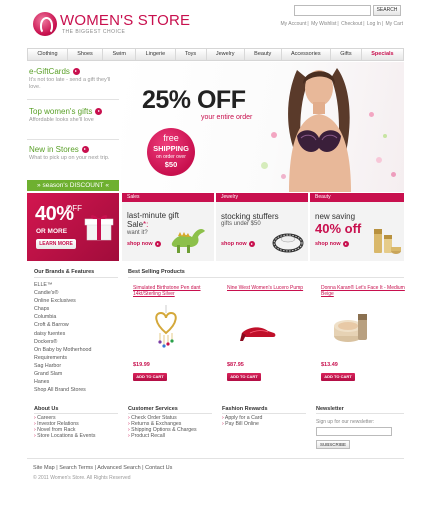 Image resolution: width=430 pixels, height=505 pixels. Describe the element at coordinates (382, 54) in the screenshot. I see `nav-specials: Specials` at that location.